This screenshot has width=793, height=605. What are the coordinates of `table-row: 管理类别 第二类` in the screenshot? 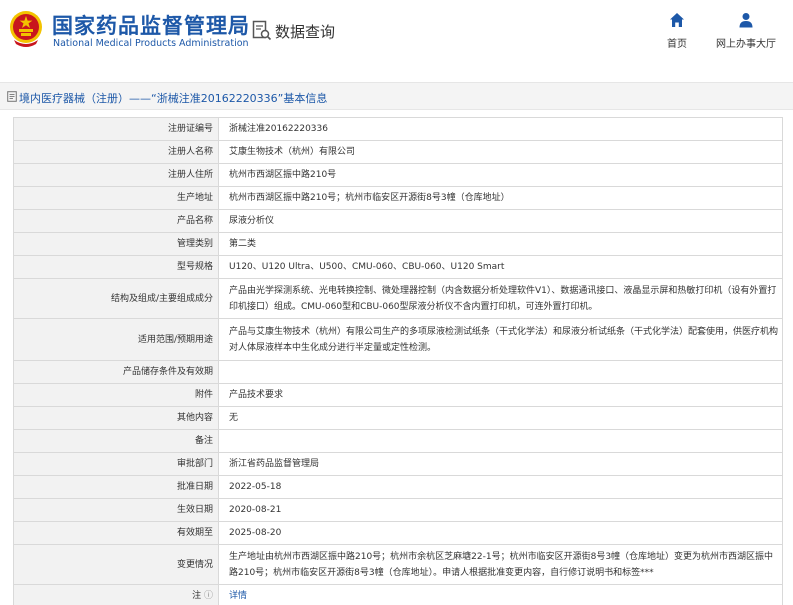 It's located at (398, 244).